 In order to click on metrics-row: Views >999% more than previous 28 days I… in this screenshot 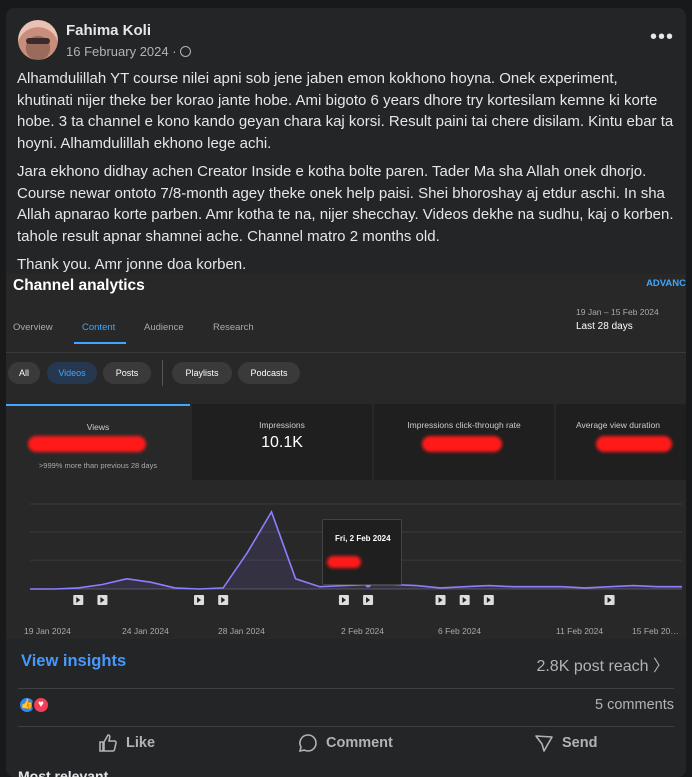, I will do `click(346, 442)`.